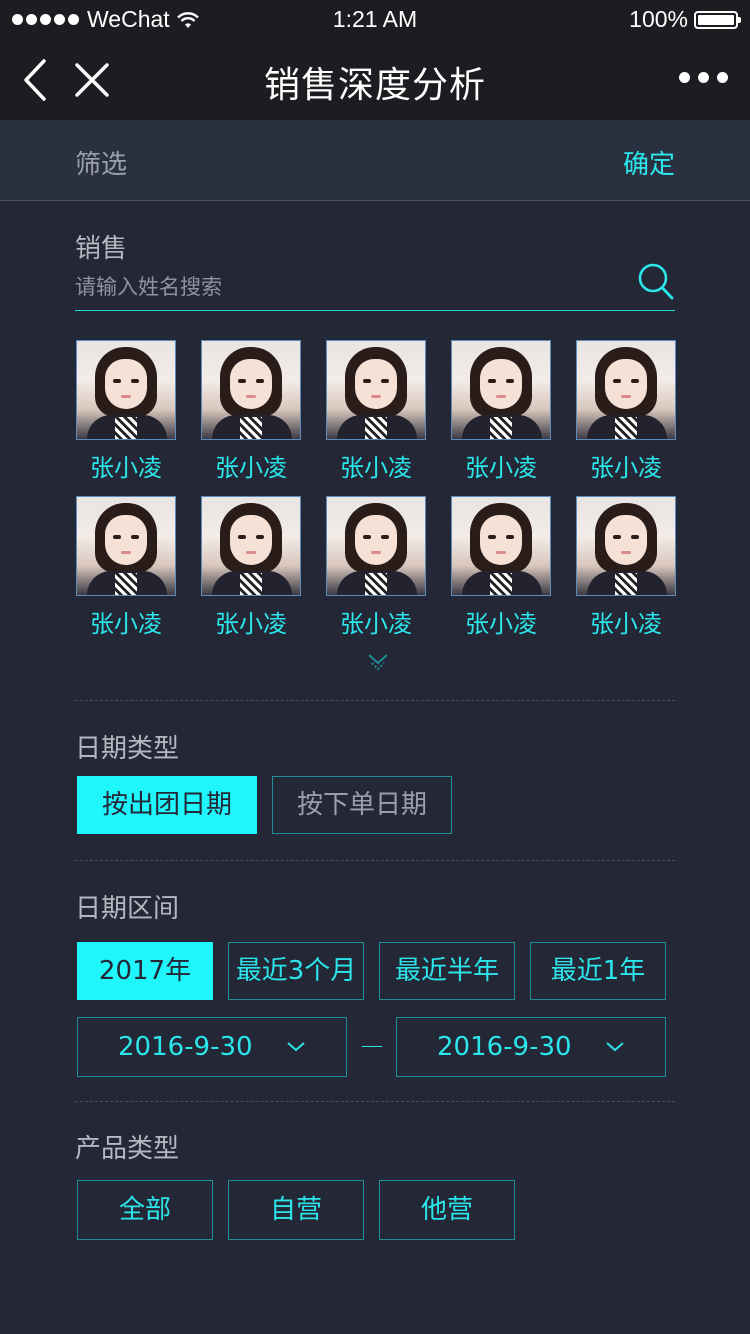  What do you see at coordinates (447, 971) in the screenshot?
I see `date-range-option-half-year: 最近半年` at bounding box center [447, 971].